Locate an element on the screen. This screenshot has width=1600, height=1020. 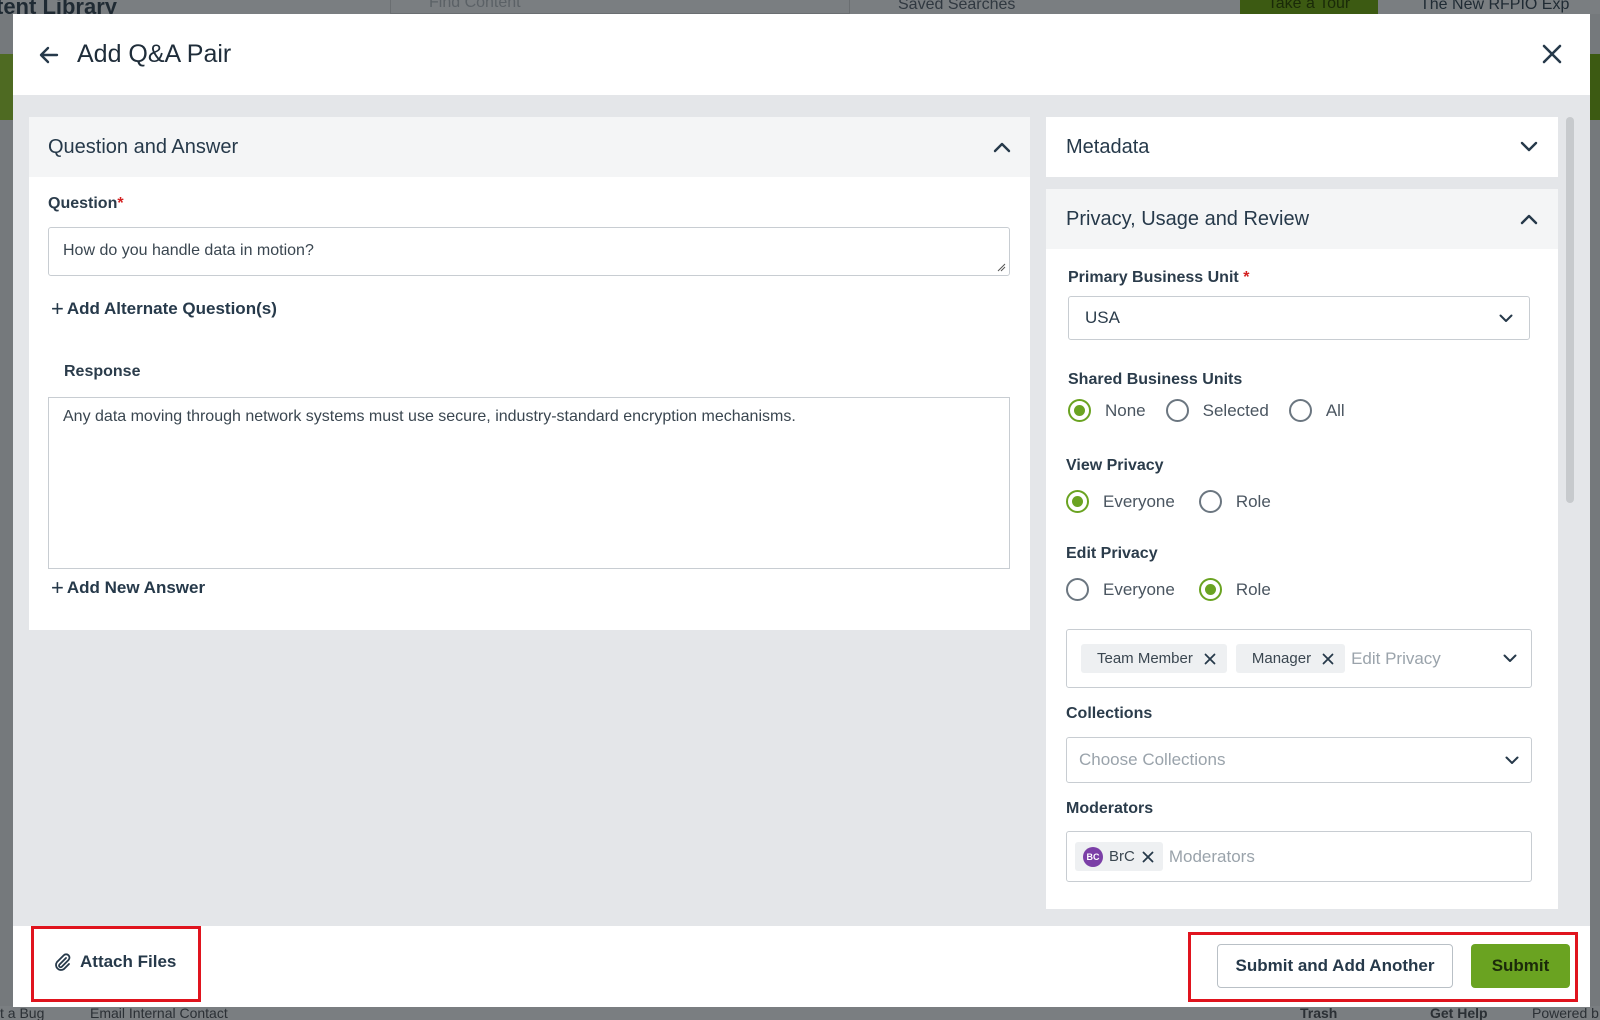
moderators-input: BC BrC Moderators is located at coordinates (1299, 856).